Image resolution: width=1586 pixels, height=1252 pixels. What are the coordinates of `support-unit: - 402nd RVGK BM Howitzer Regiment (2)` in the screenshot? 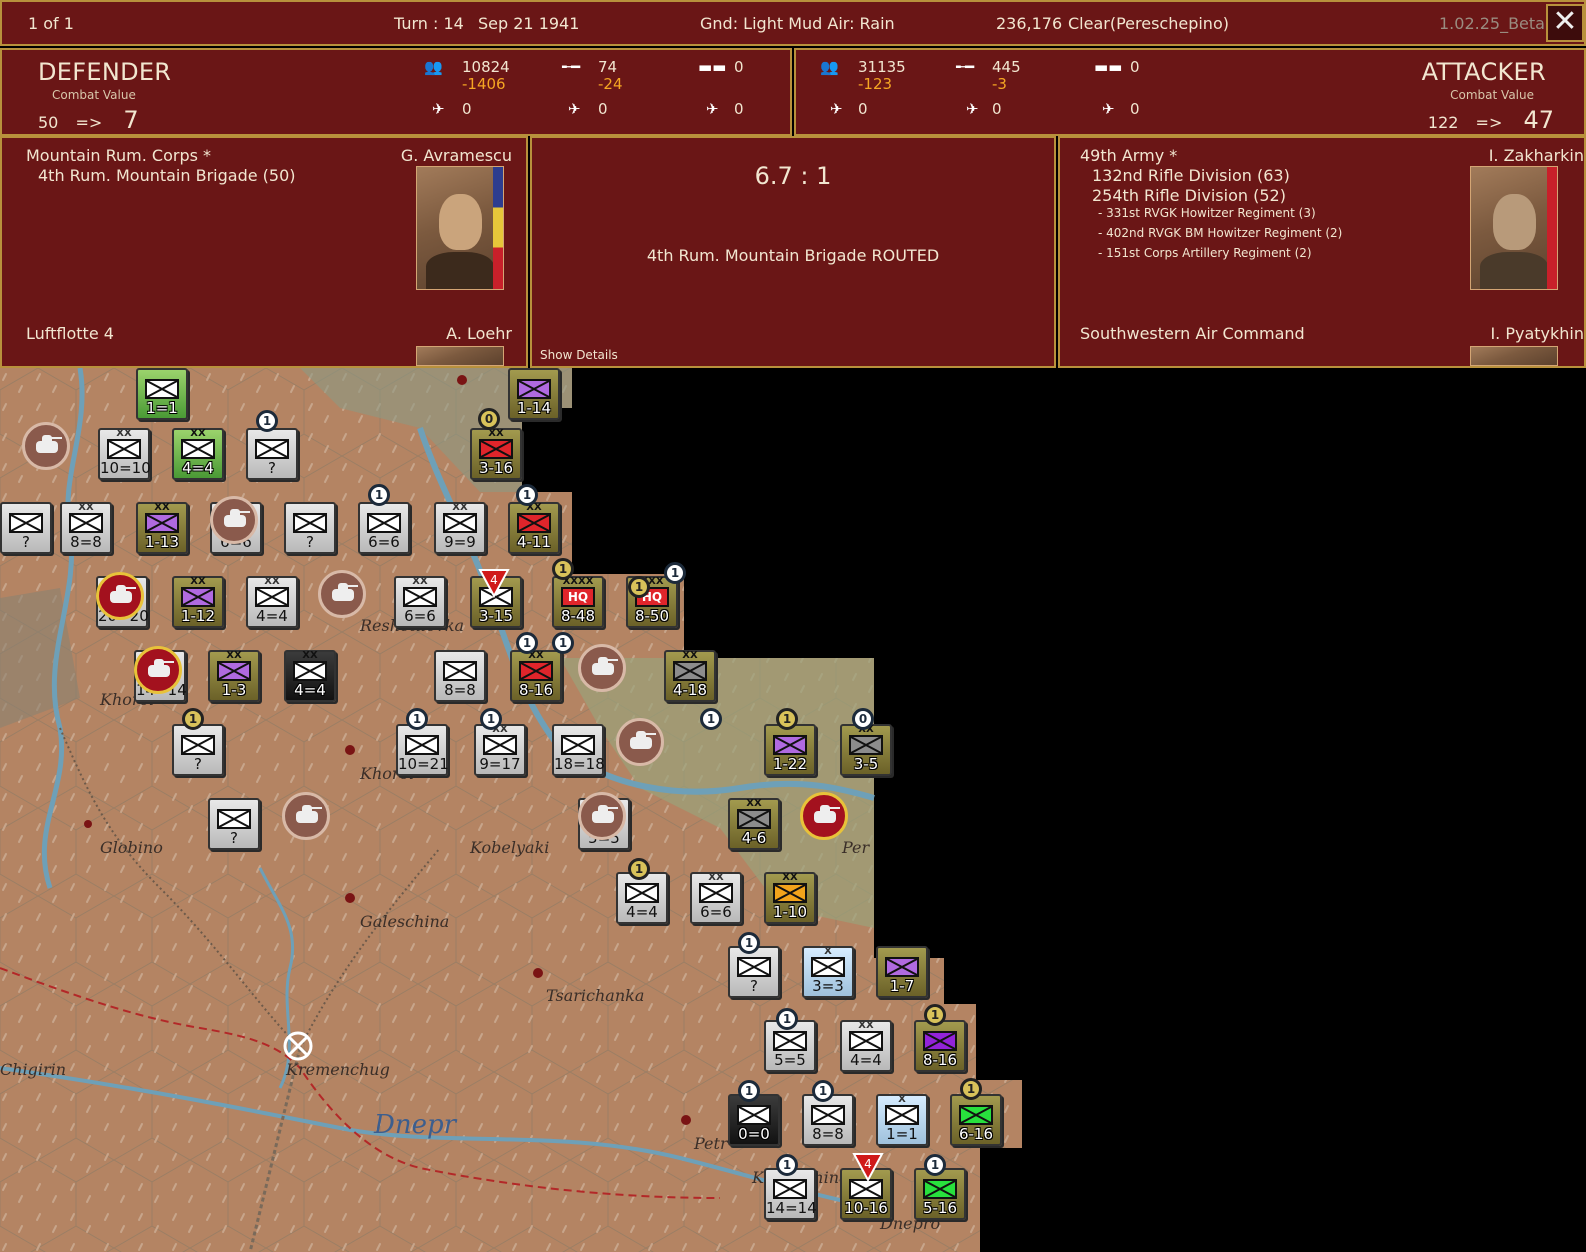 It's located at (1220, 233).